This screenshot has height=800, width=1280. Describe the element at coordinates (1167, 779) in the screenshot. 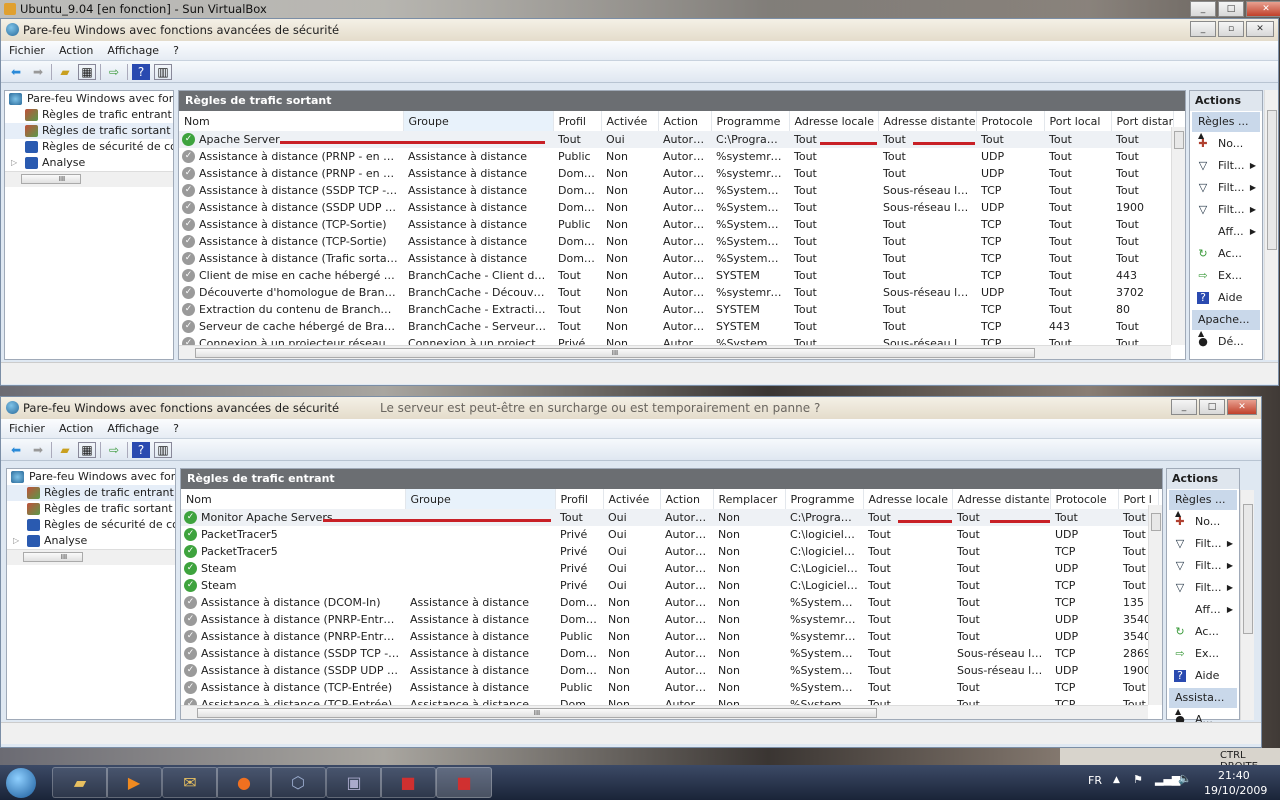

I see `network-signal-icon: ▂▄▆` at that location.